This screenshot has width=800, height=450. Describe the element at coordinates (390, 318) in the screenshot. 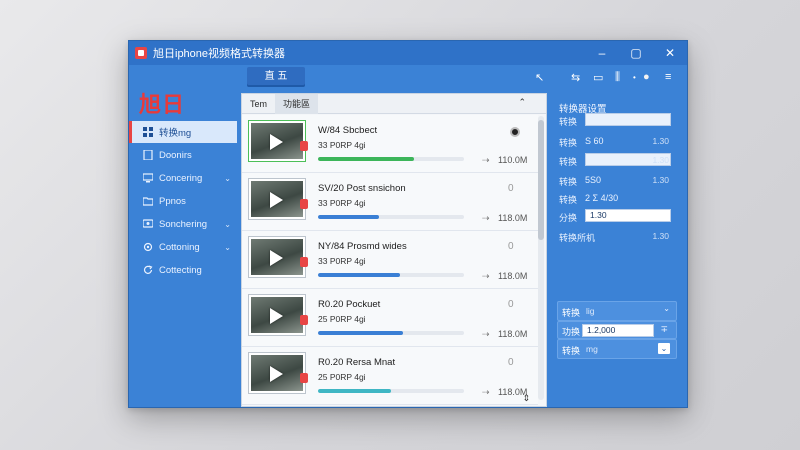

I see `video-list-item: R0.20 Pockuet 25 P0RP 4gi ⇢ 118.0M 0` at that location.